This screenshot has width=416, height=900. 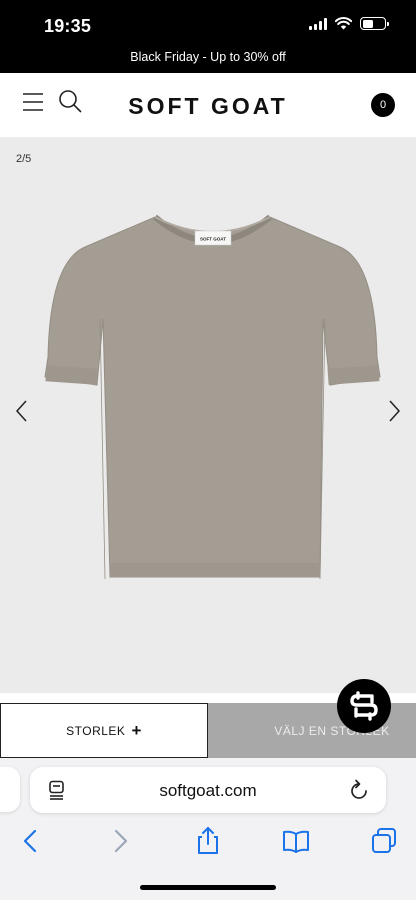 I want to click on status-icons, so click(x=349, y=23).